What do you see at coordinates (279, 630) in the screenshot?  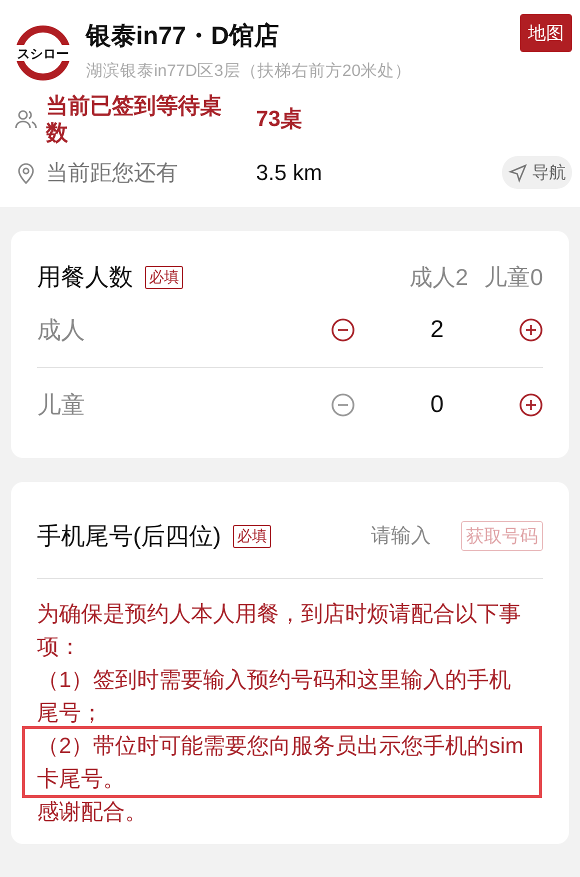 I see `notice-text: 为确保是预约人本人用餐，到店时烦请配合以下事项：` at bounding box center [279, 630].